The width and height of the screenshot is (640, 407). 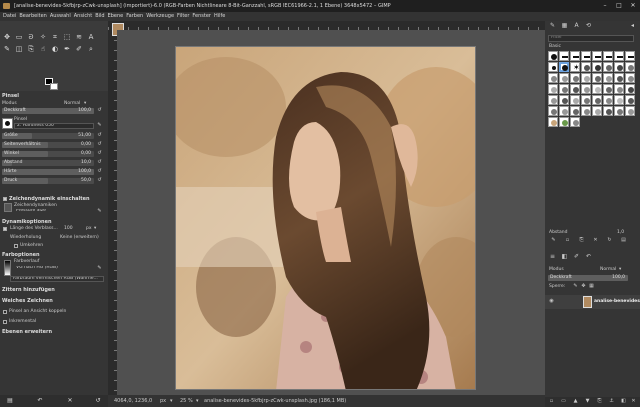 I want to click on channels-tab-icon: ◧, so click(x=564, y=257).